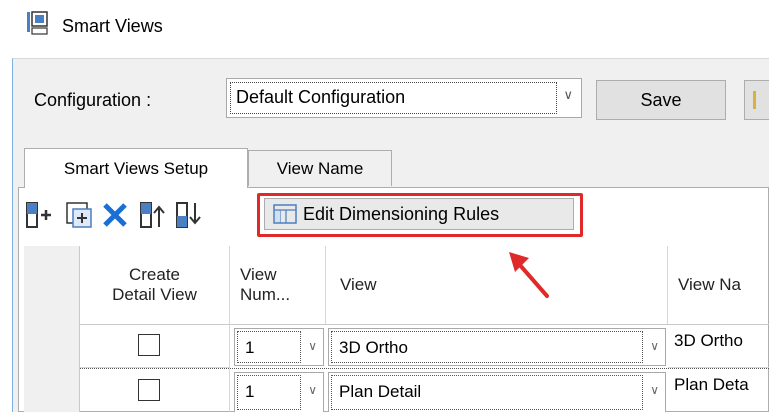 The width and height of the screenshot is (769, 412). Describe the element at coordinates (93, 100) in the screenshot. I see `configuration-label: Configuration :` at that location.